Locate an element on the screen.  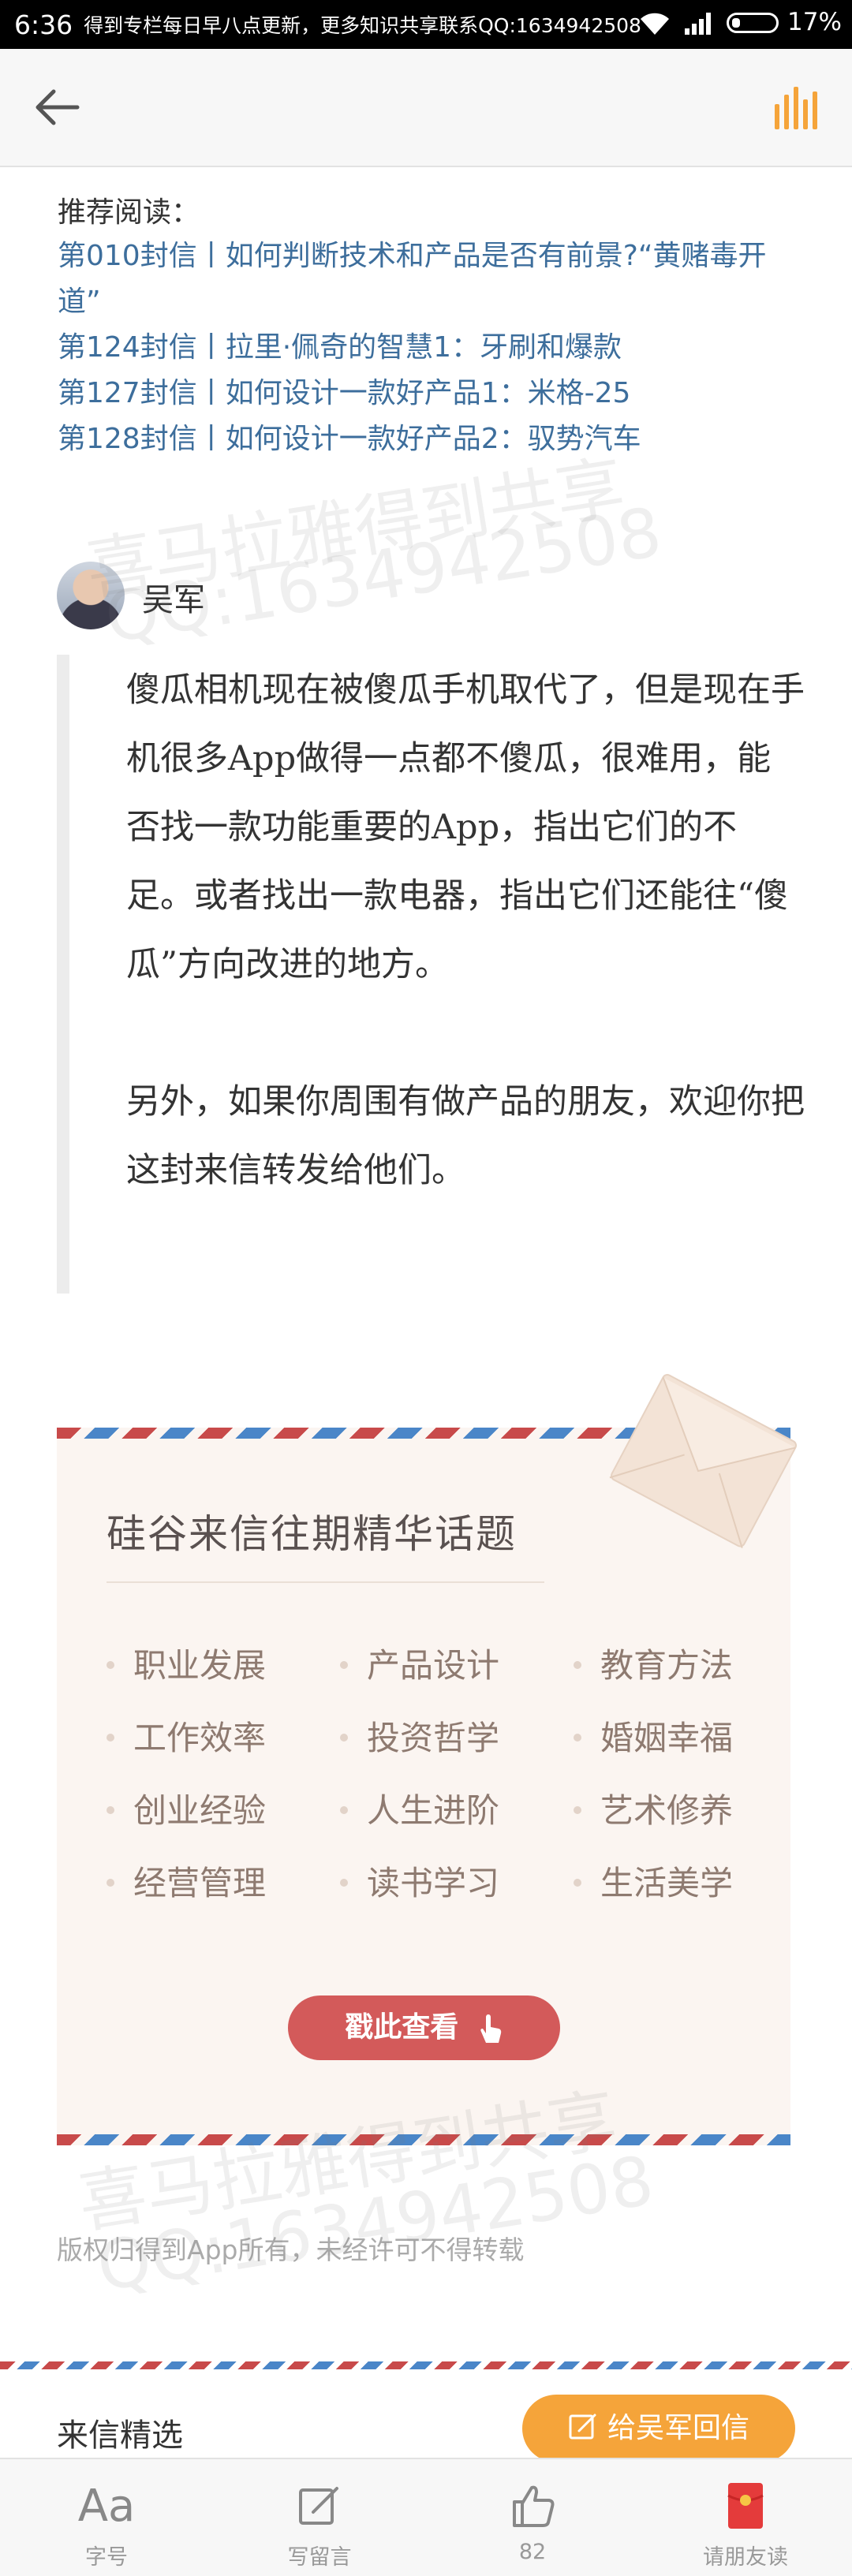
font-size-label: 字号 is located at coordinates (106, 2557).